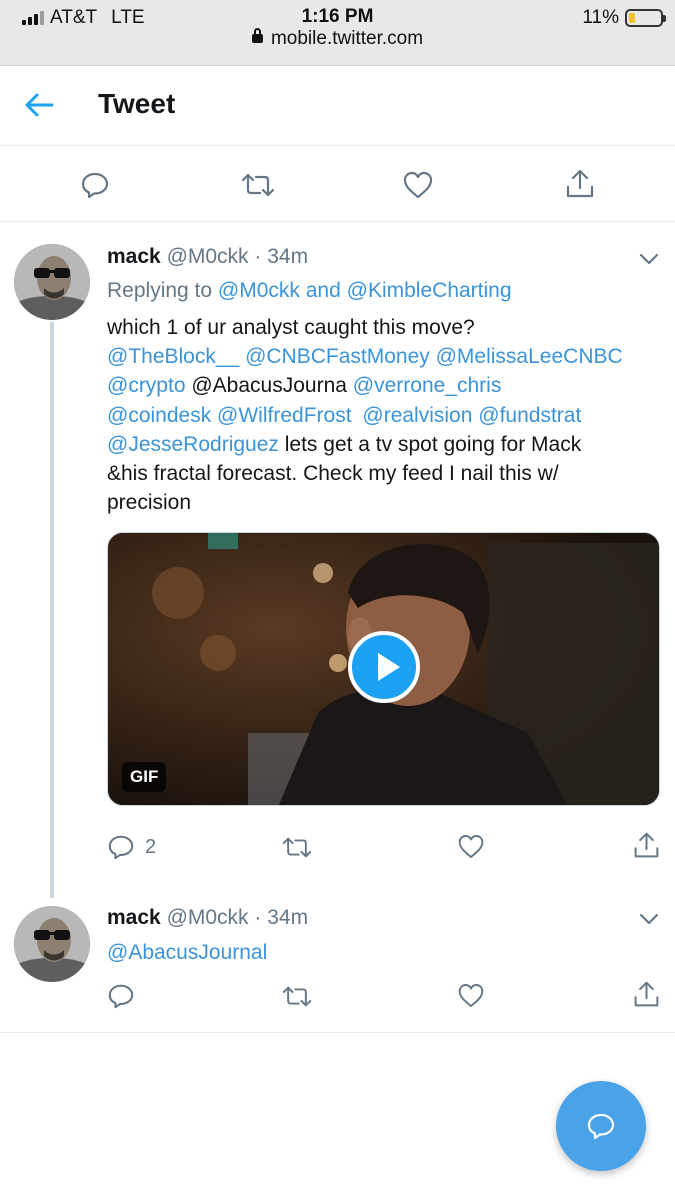  I want to click on mention-link: @verrone_chris, so click(427, 385).